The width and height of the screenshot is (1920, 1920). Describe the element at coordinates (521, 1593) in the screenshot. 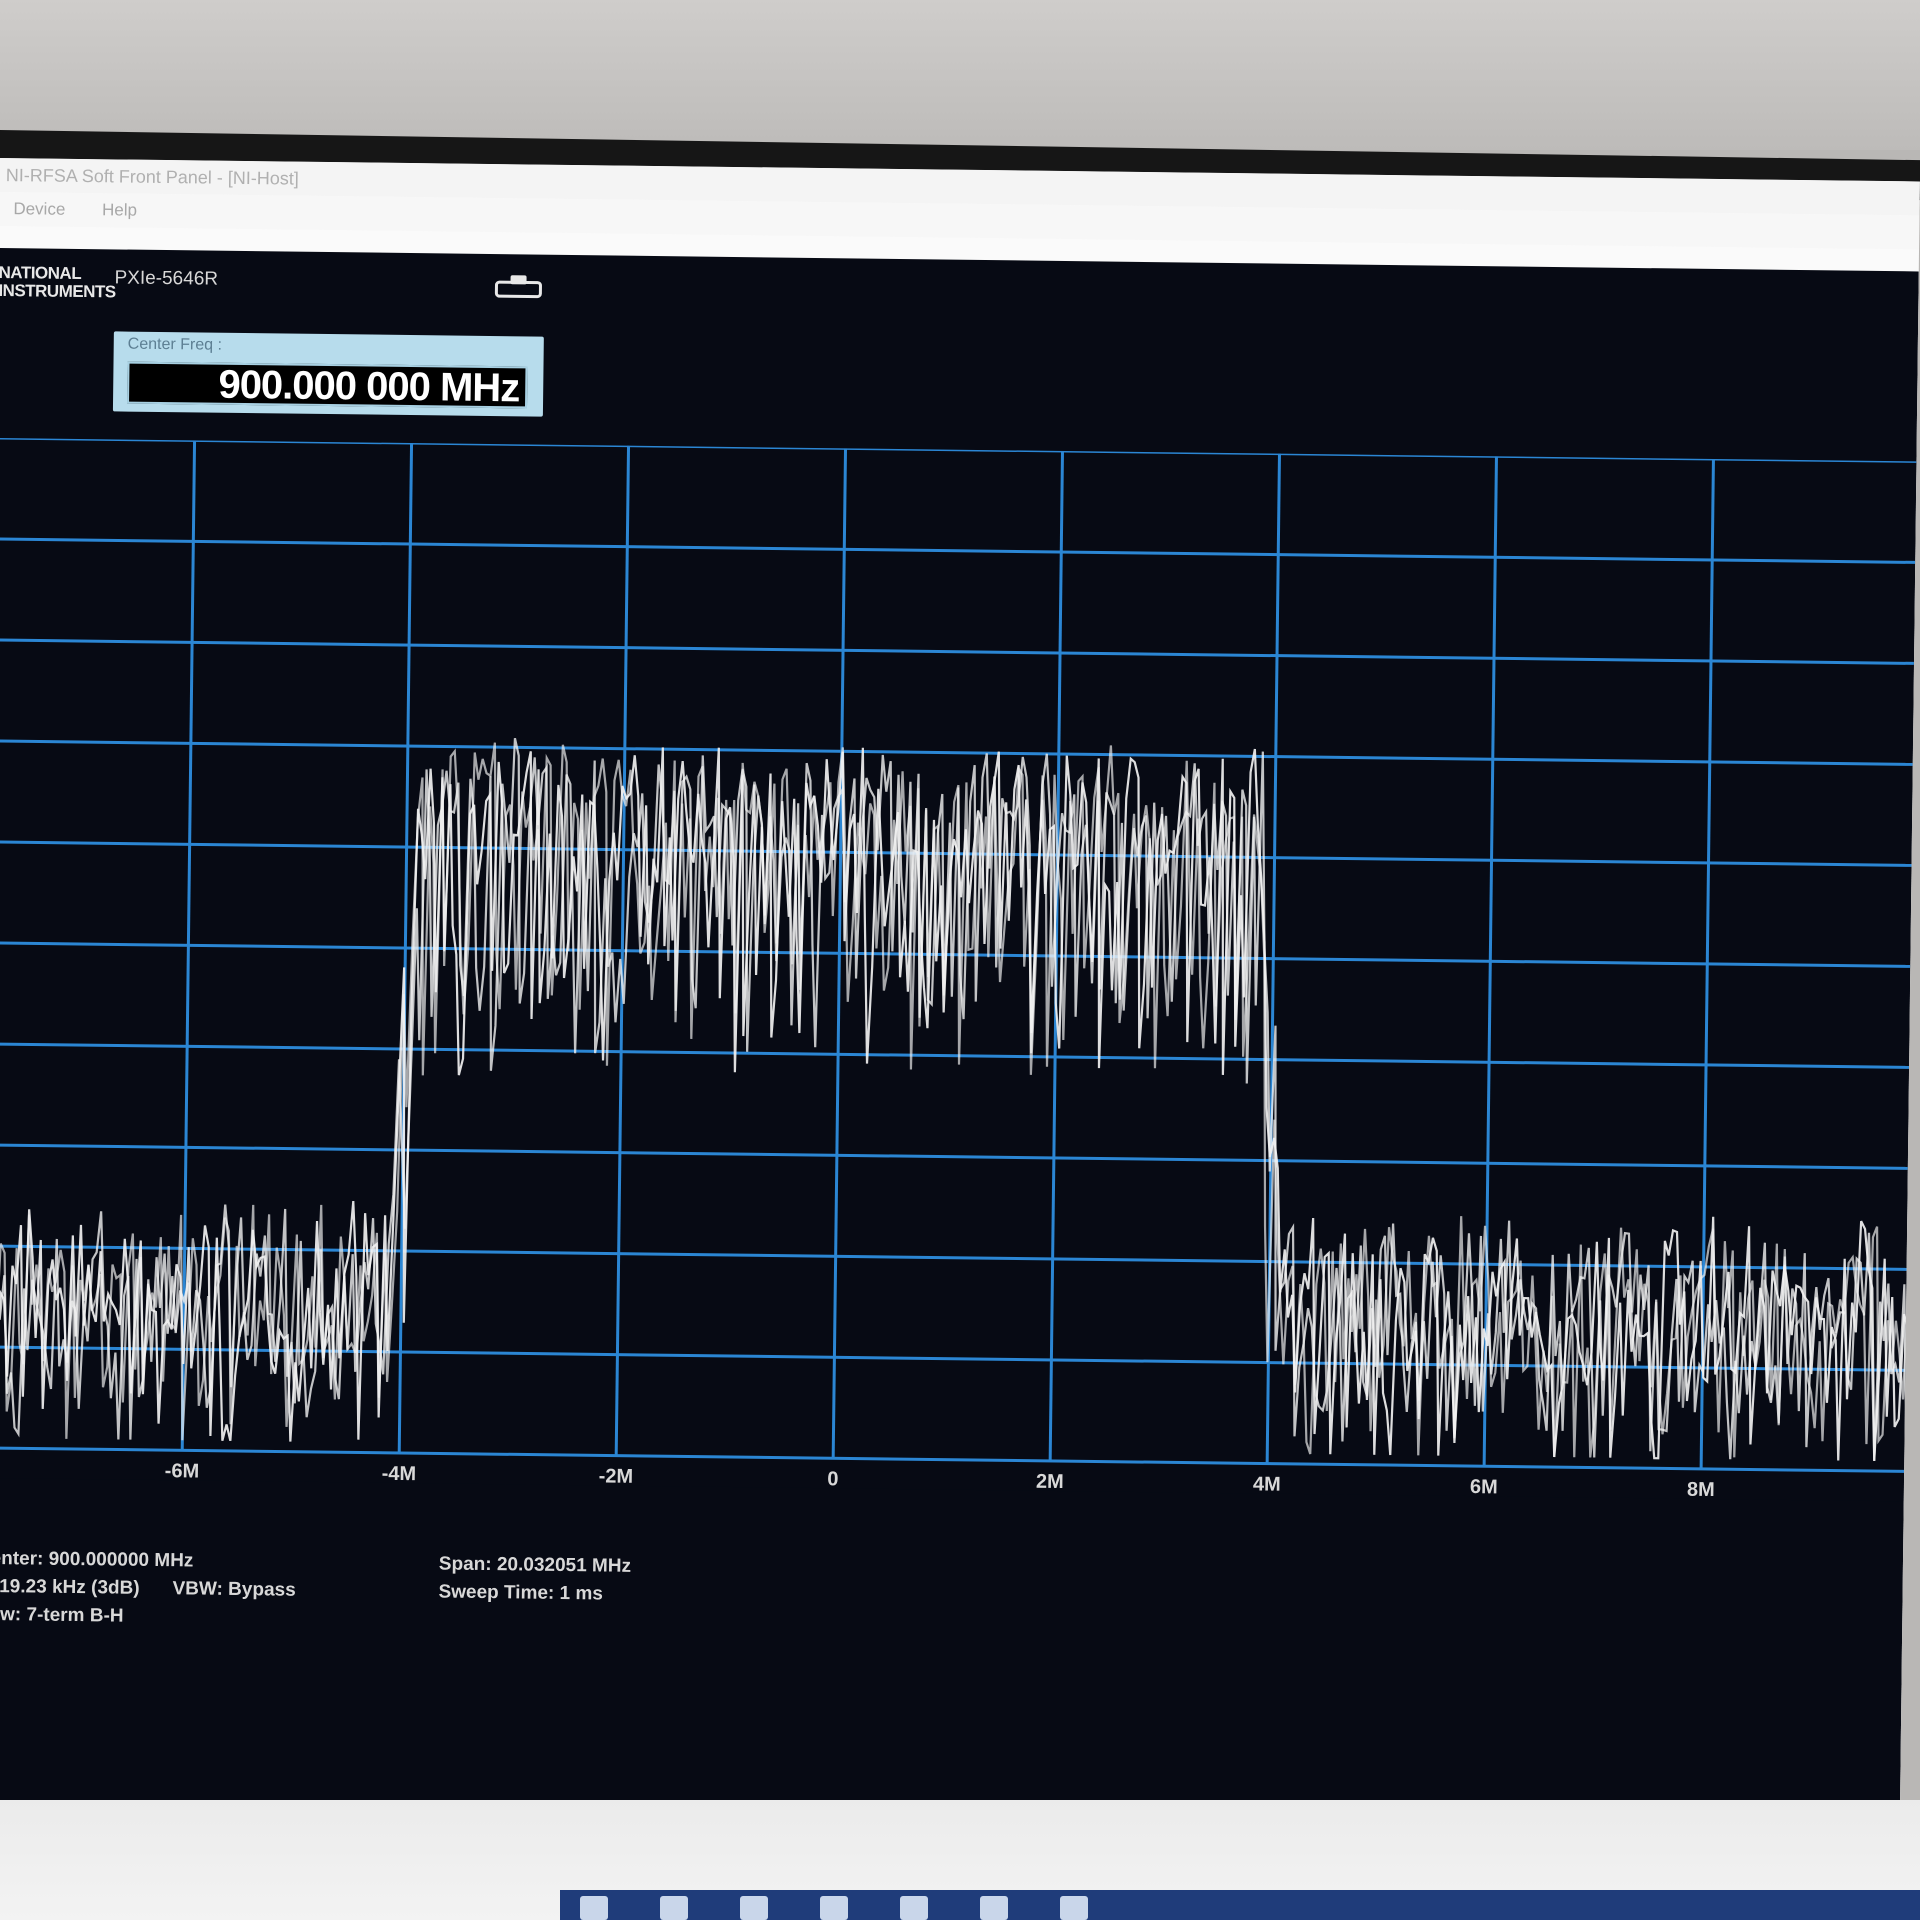

I see `readout-sweep-time: Sweep Time: 1 ms` at that location.